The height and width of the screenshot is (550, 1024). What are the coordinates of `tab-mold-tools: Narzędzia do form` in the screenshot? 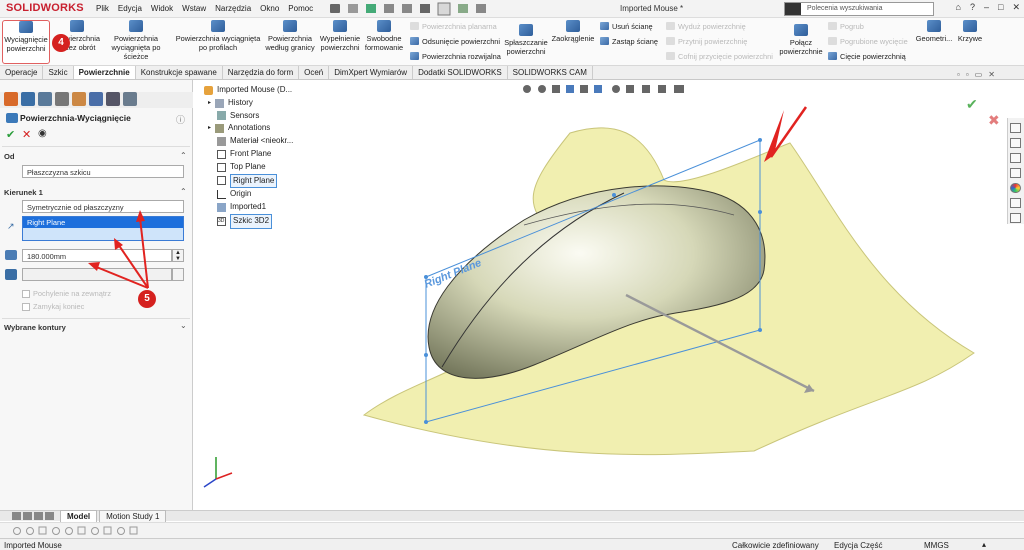 It's located at (261, 72).